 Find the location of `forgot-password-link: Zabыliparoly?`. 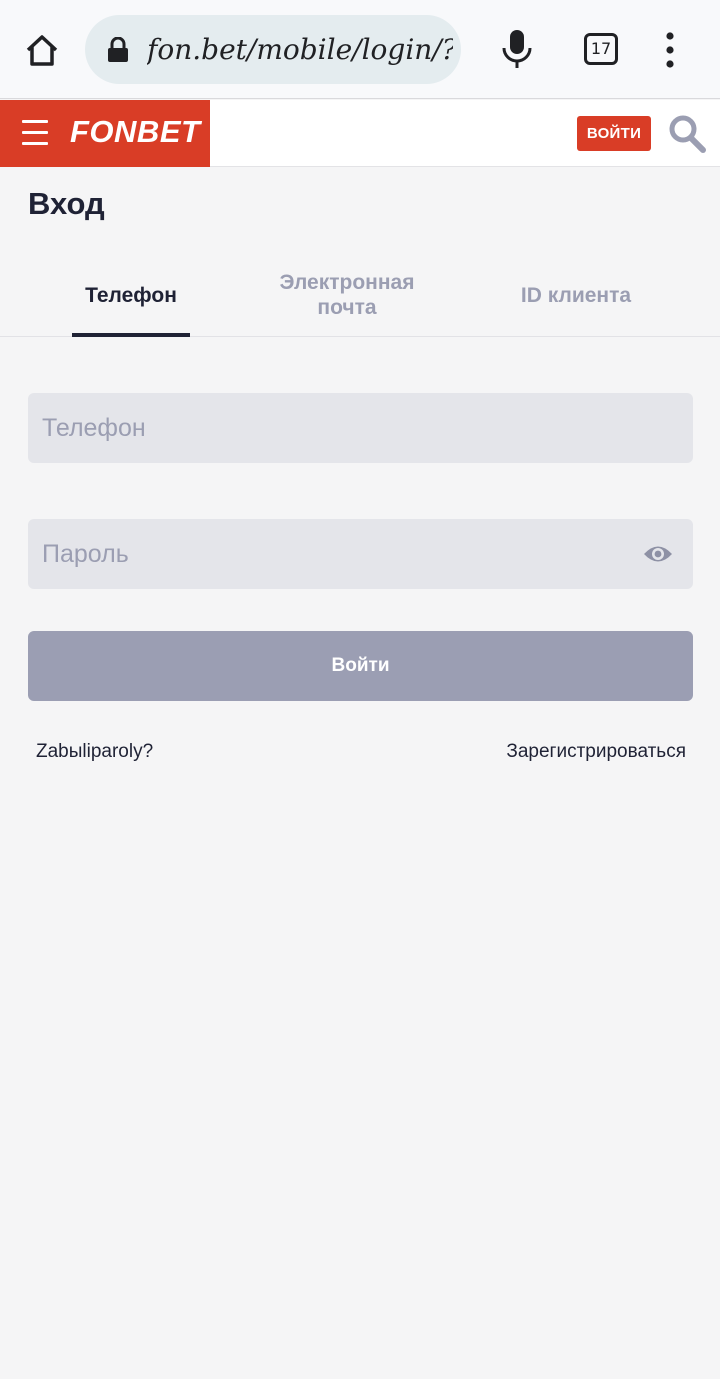

forgot-password-link: Zabыliparoly? is located at coordinates (94, 752).